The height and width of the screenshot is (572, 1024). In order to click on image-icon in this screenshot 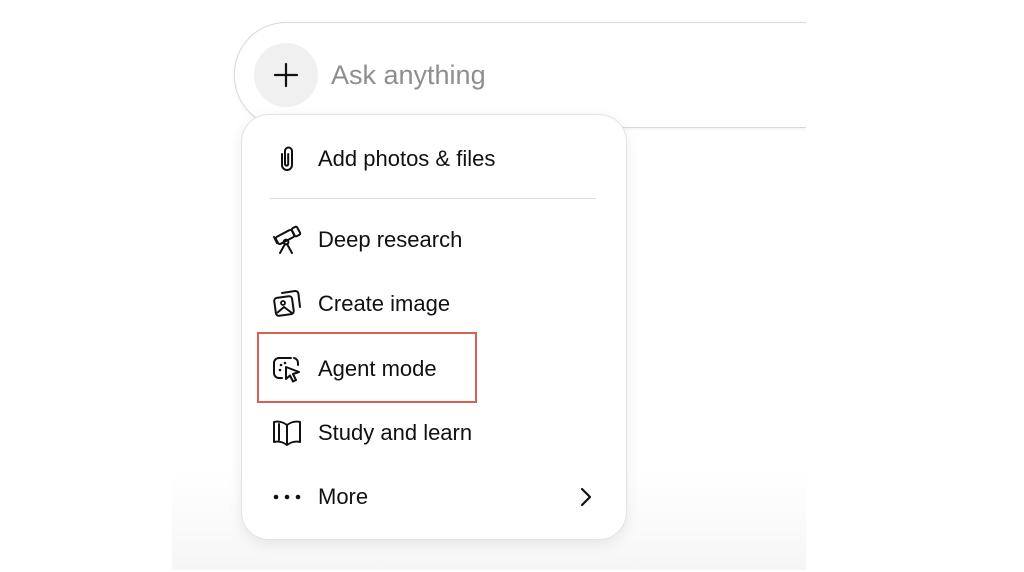, I will do `click(287, 304)`.